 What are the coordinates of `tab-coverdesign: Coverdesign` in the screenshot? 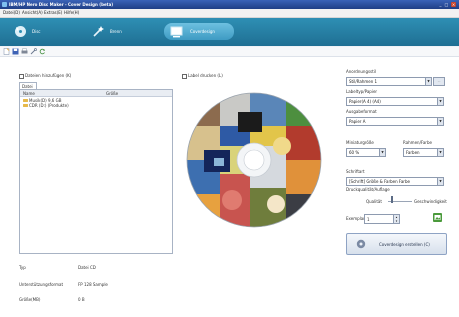 It's located at (199, 31).